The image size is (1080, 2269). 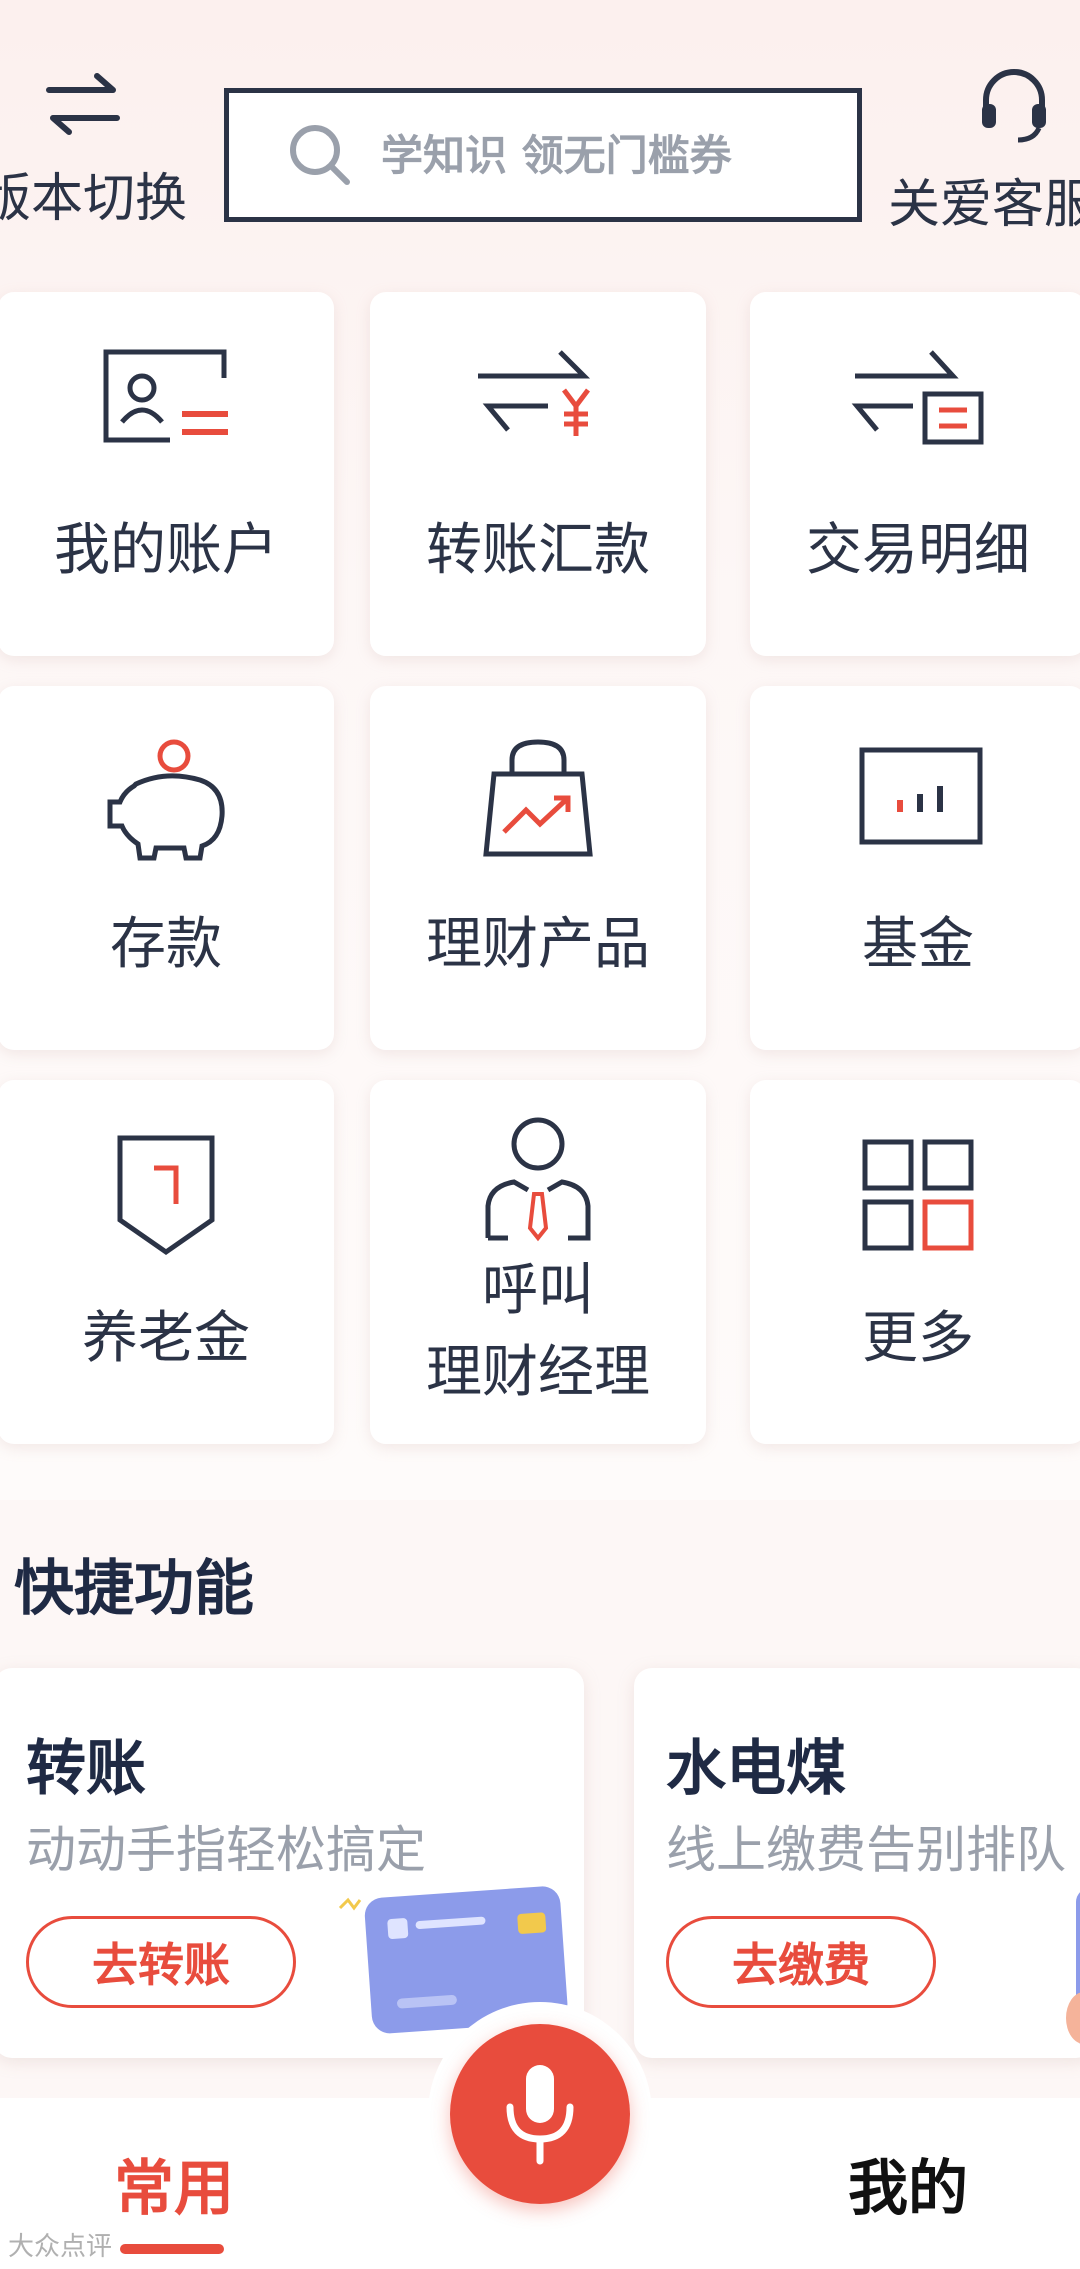 What do you see at coordinates (166, 550) in the screenshot?
I see `tile-label: 我的账户` at bounding box center [166, 550].